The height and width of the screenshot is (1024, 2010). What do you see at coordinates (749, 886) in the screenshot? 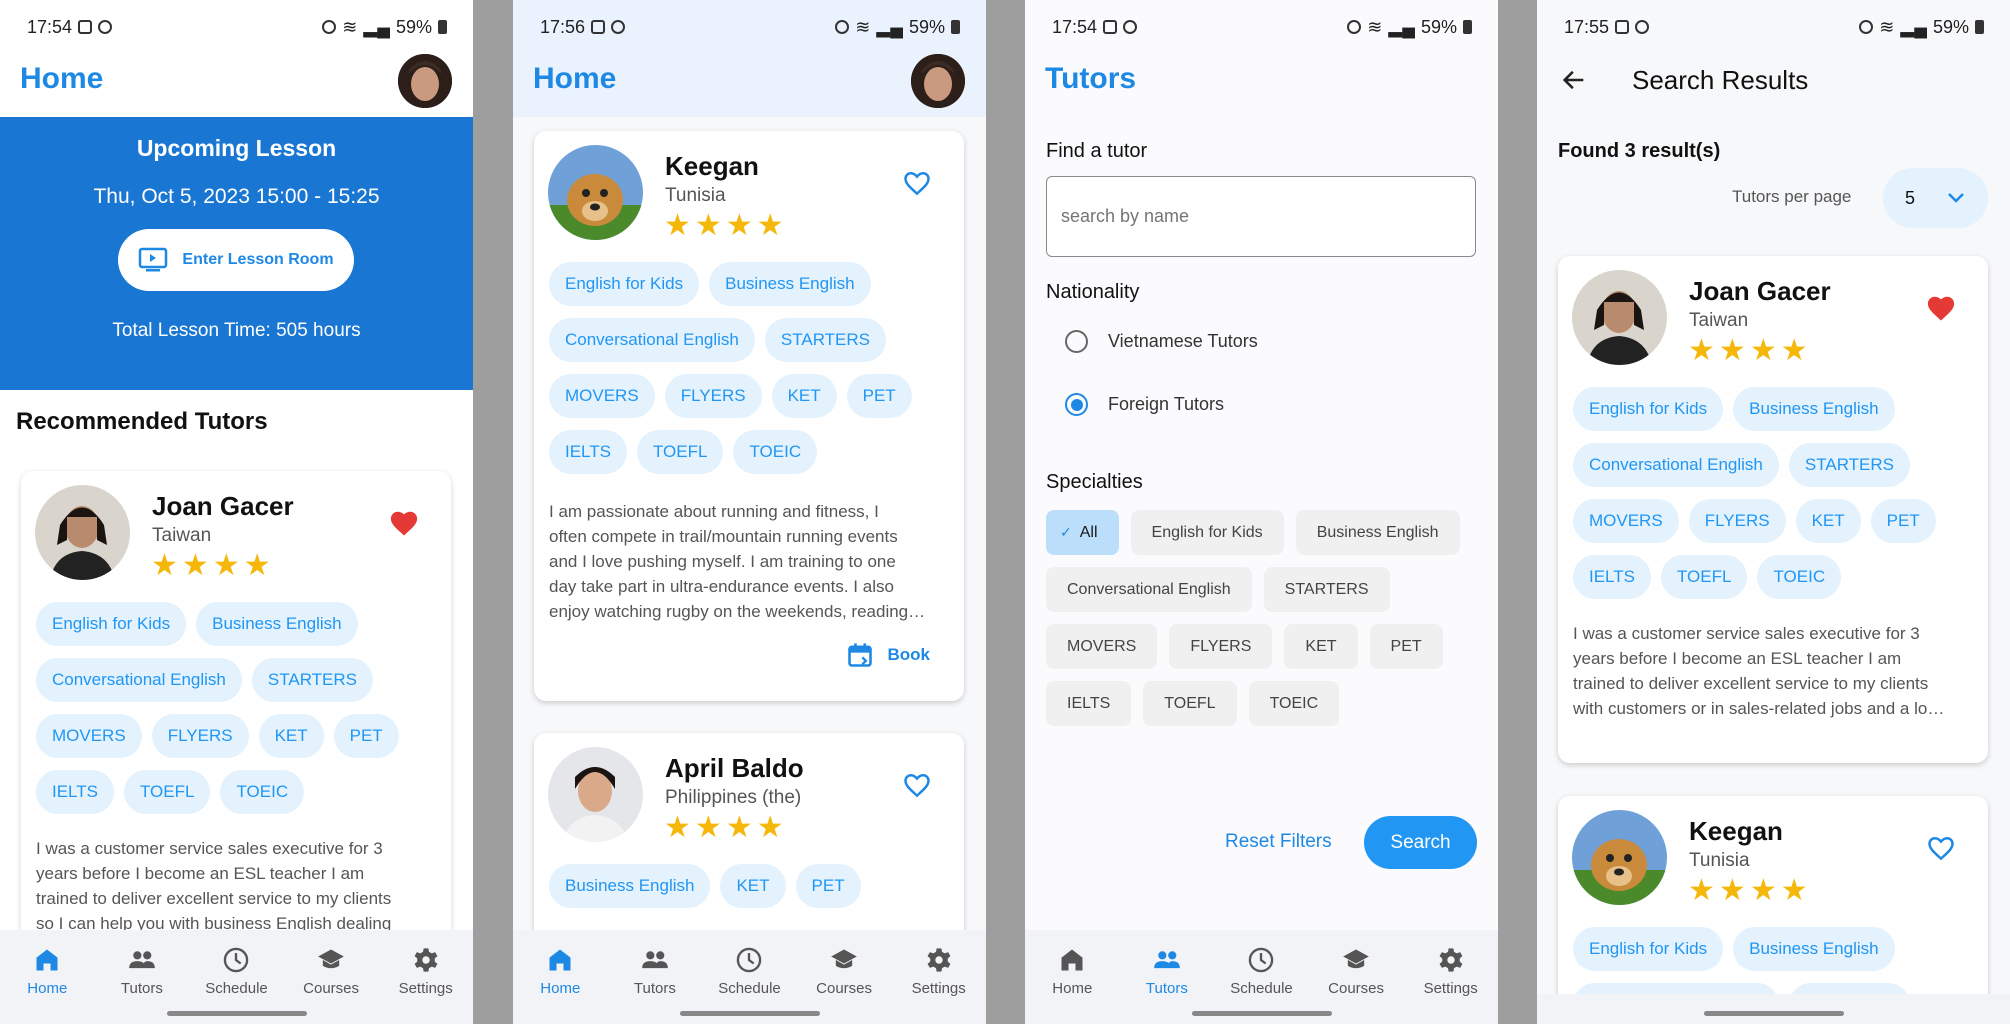
I see `specialty-chips: Business English KET PET` at bounding box center [749, 886].